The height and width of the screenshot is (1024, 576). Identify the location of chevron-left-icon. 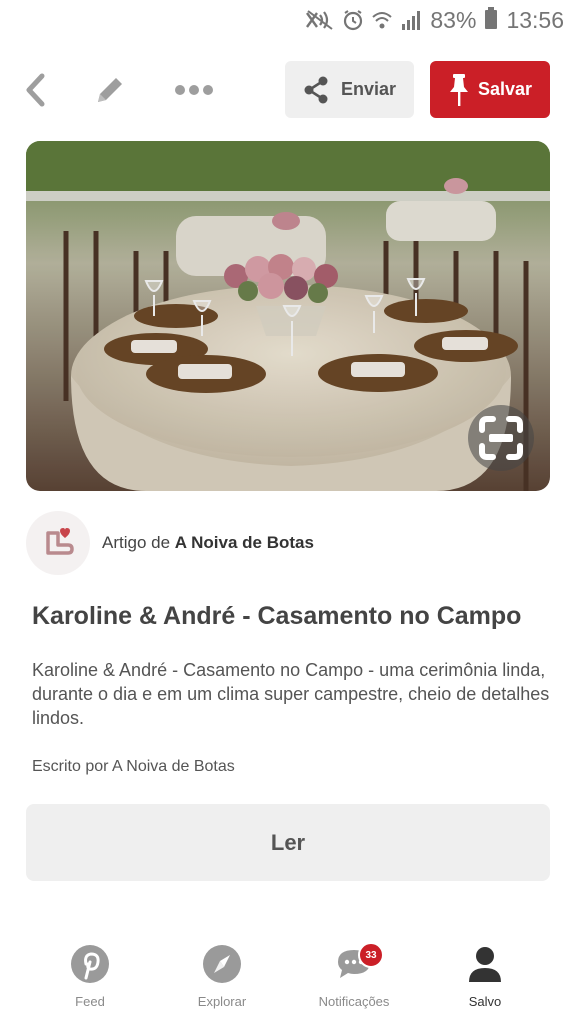
(35, 90).